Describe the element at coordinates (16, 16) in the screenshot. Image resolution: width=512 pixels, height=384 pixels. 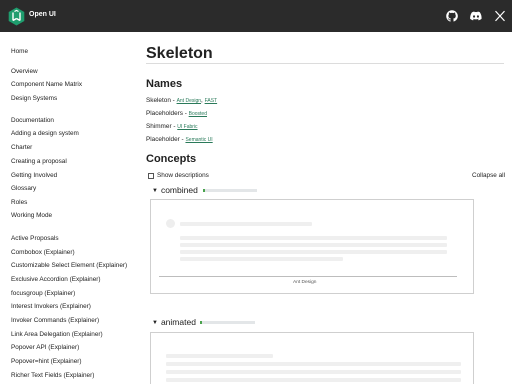
I see `open-ui-logo` at that location.